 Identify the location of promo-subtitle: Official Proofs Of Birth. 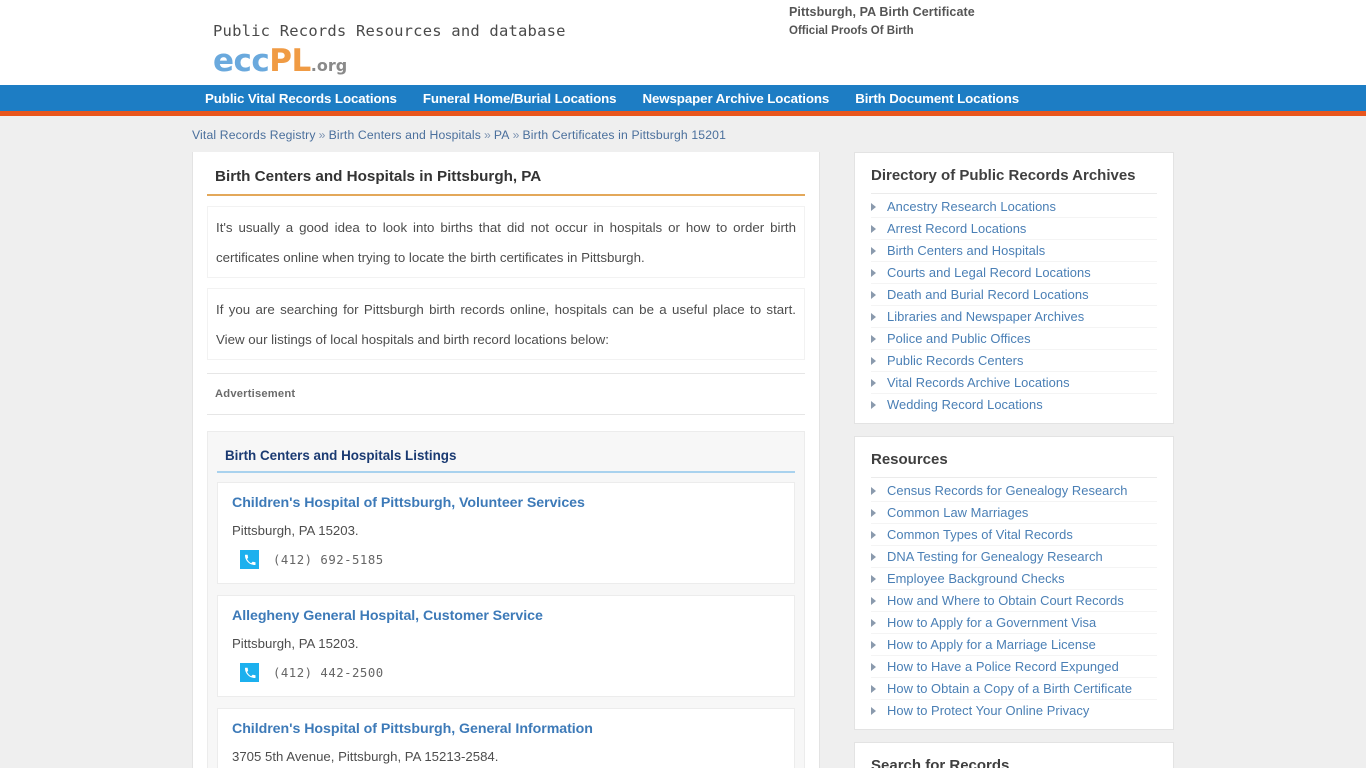
(851, 31).